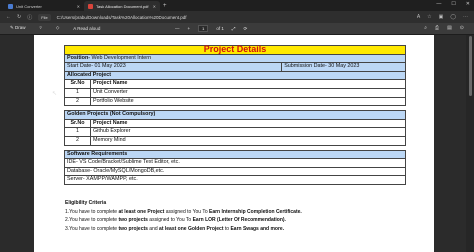 The height and width of the screenshot is (252, 474). What do you see at coordinates (418, 17) in the screenshot?
I see `read-mode-icon: A` at bounding box center [418, 17].